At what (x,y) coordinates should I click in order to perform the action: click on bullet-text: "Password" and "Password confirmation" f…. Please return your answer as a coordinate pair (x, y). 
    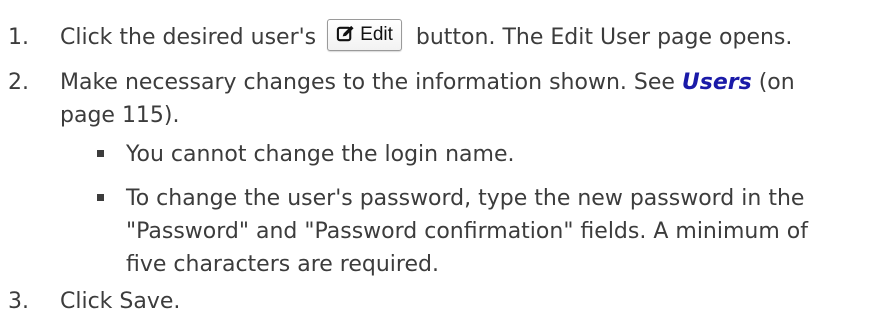
    Looking at the image, I should click on (467, 231).